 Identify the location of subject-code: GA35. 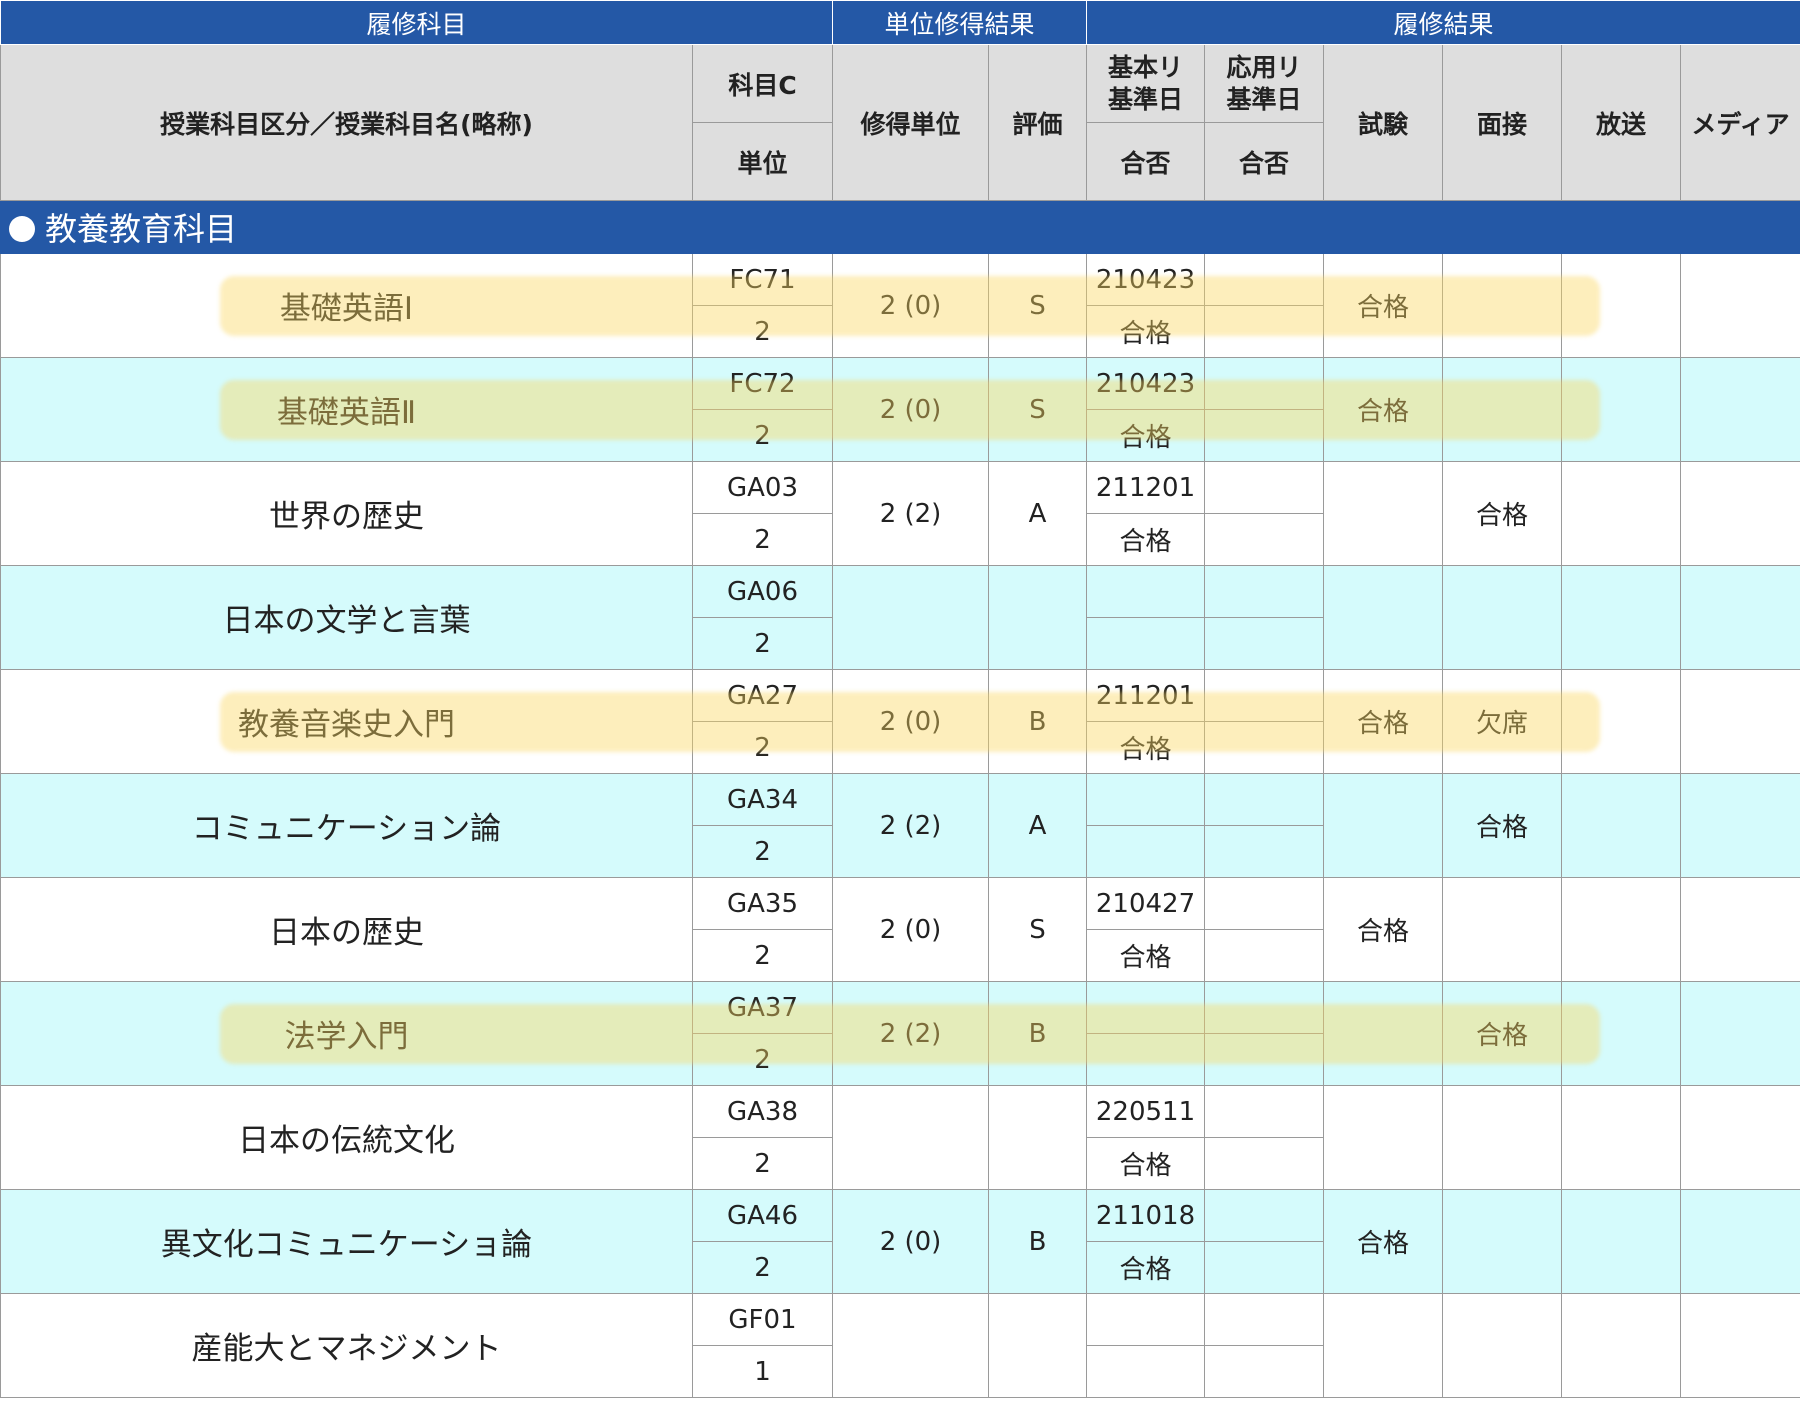
(762, 903).